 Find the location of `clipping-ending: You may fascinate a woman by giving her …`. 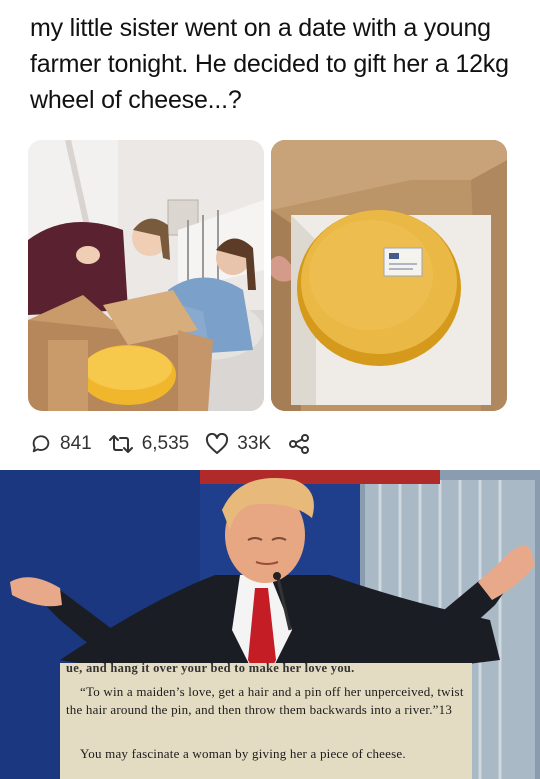

clipping-ending: You may fascinate a woman by giving her … is located at coordinates (268, 754).